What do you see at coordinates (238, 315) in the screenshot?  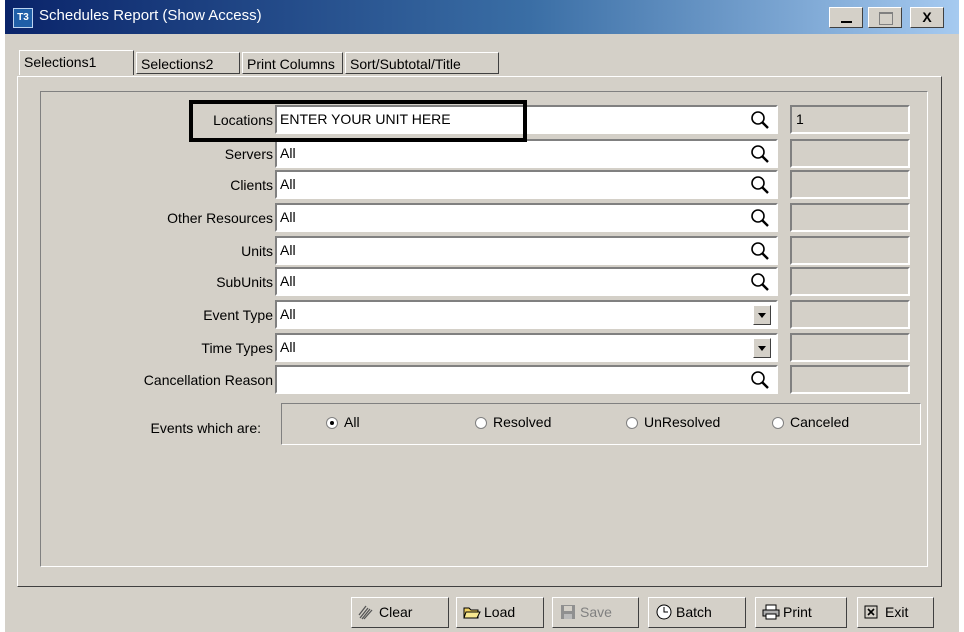 I see `event-type-label: Event Type` at bounding box center [238, 315].